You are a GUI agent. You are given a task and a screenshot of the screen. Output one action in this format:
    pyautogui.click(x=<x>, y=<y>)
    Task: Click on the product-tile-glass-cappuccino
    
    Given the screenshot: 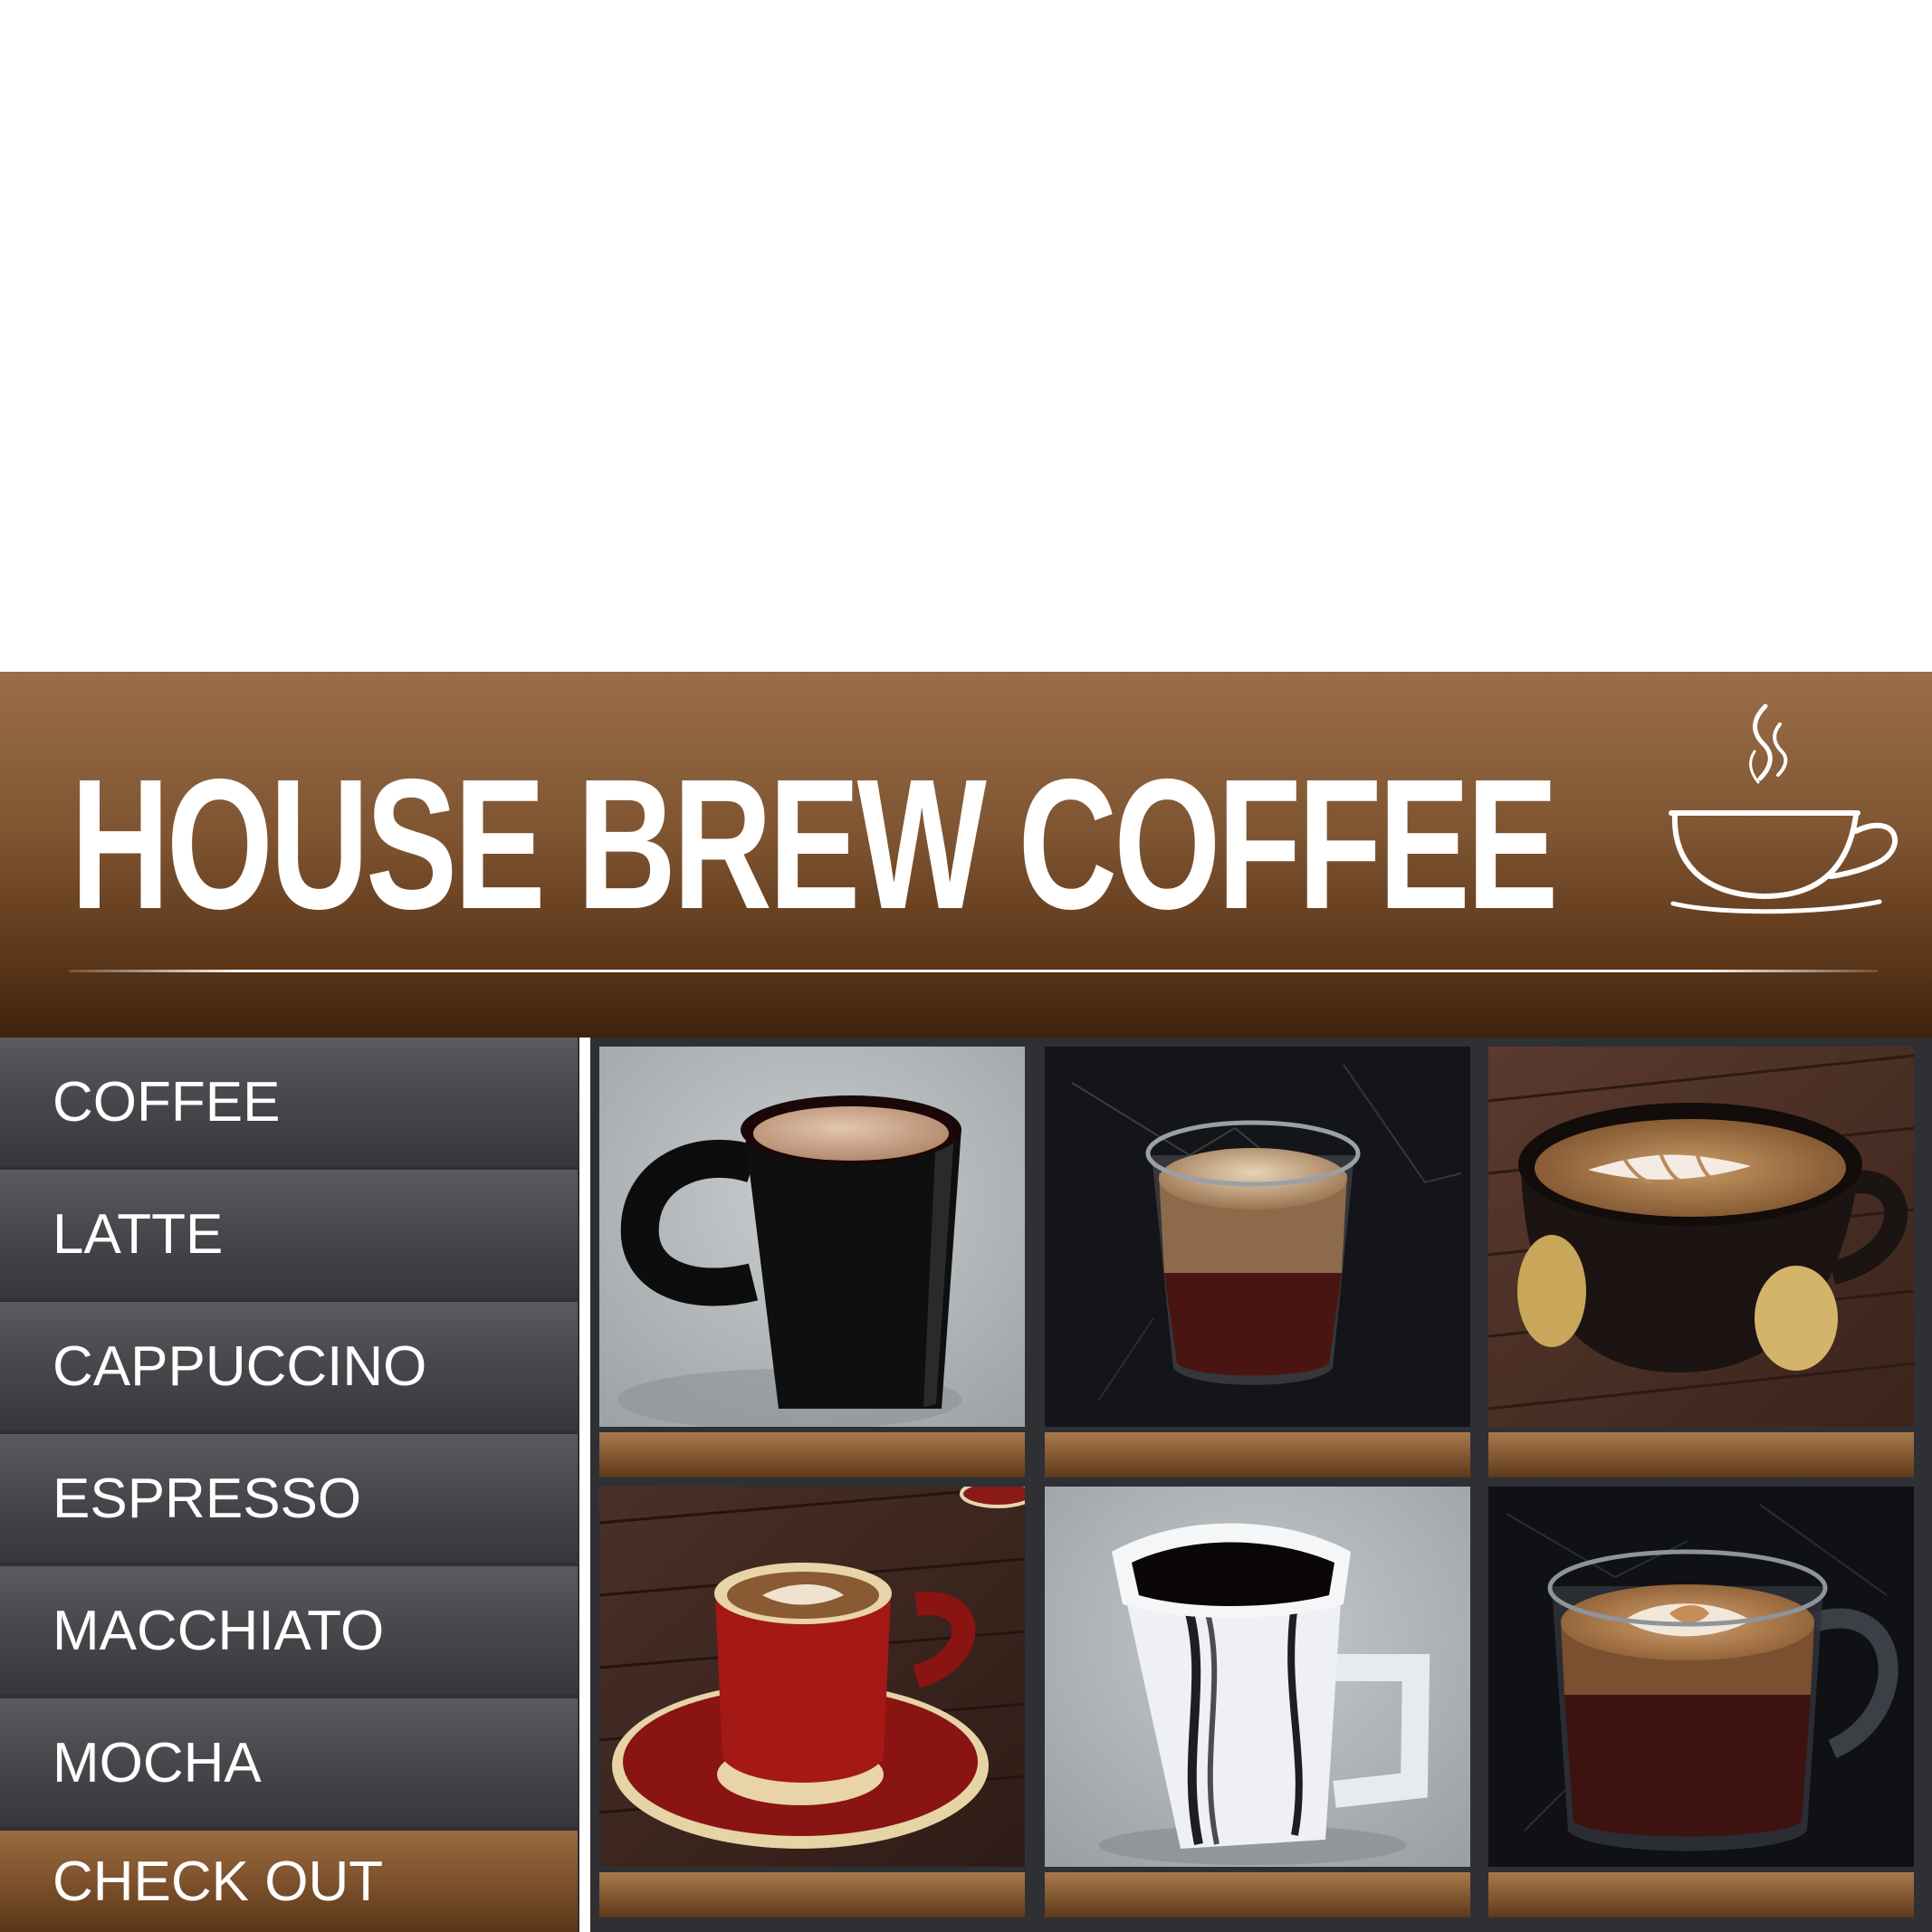 What is the action you would take?
    pyautogui.click(x=1257, y=1262)
    